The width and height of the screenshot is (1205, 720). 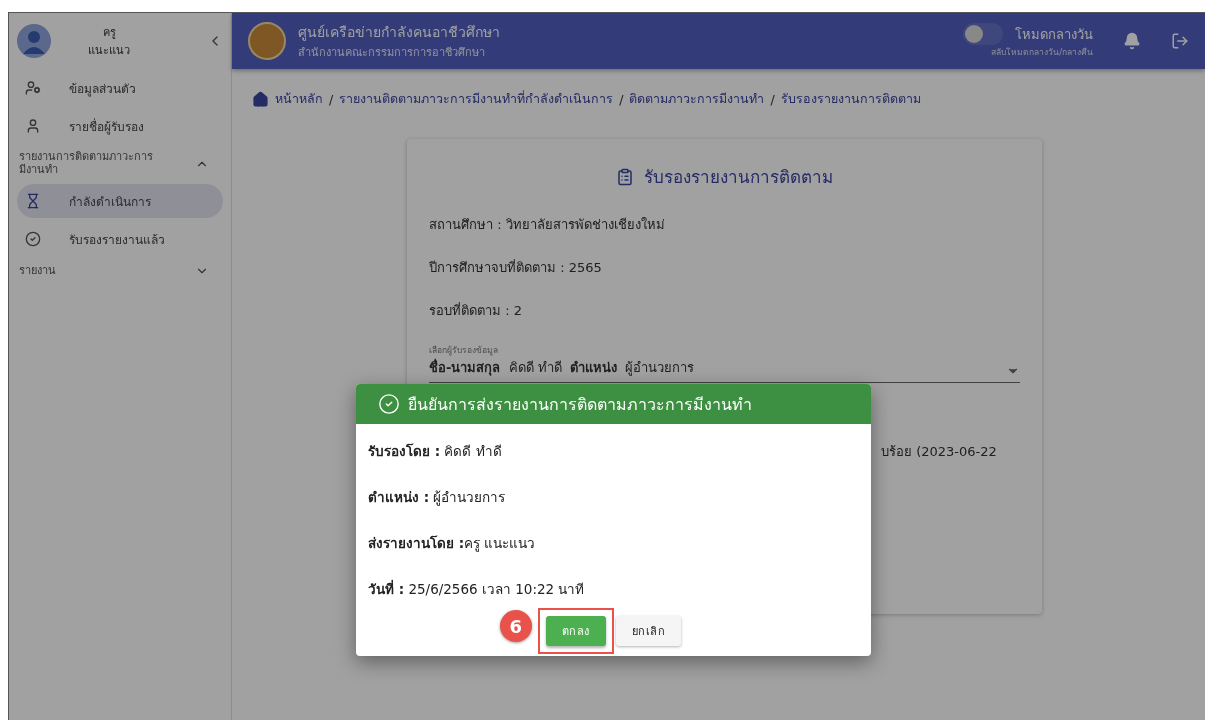 What do you see at coordinates (260, 99) in the screenshot?
I see `home-icon` at bounding box center [260, 99].